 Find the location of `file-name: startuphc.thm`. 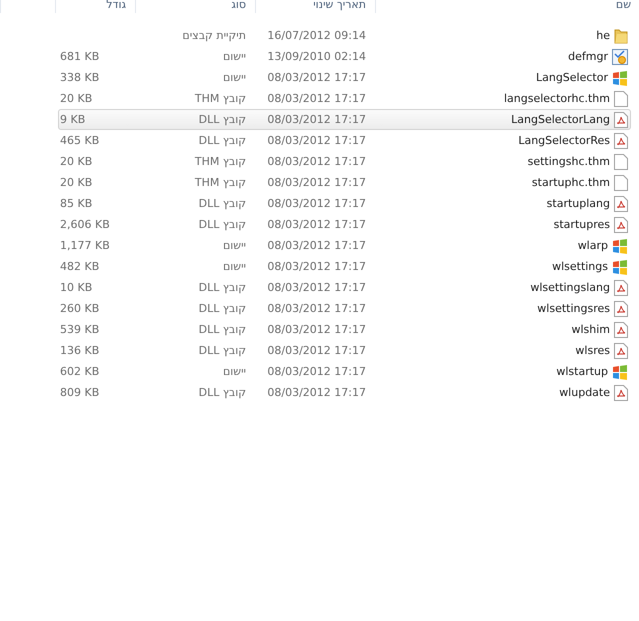

file-name: startuphc.thm is located at coordinates (571, 182).